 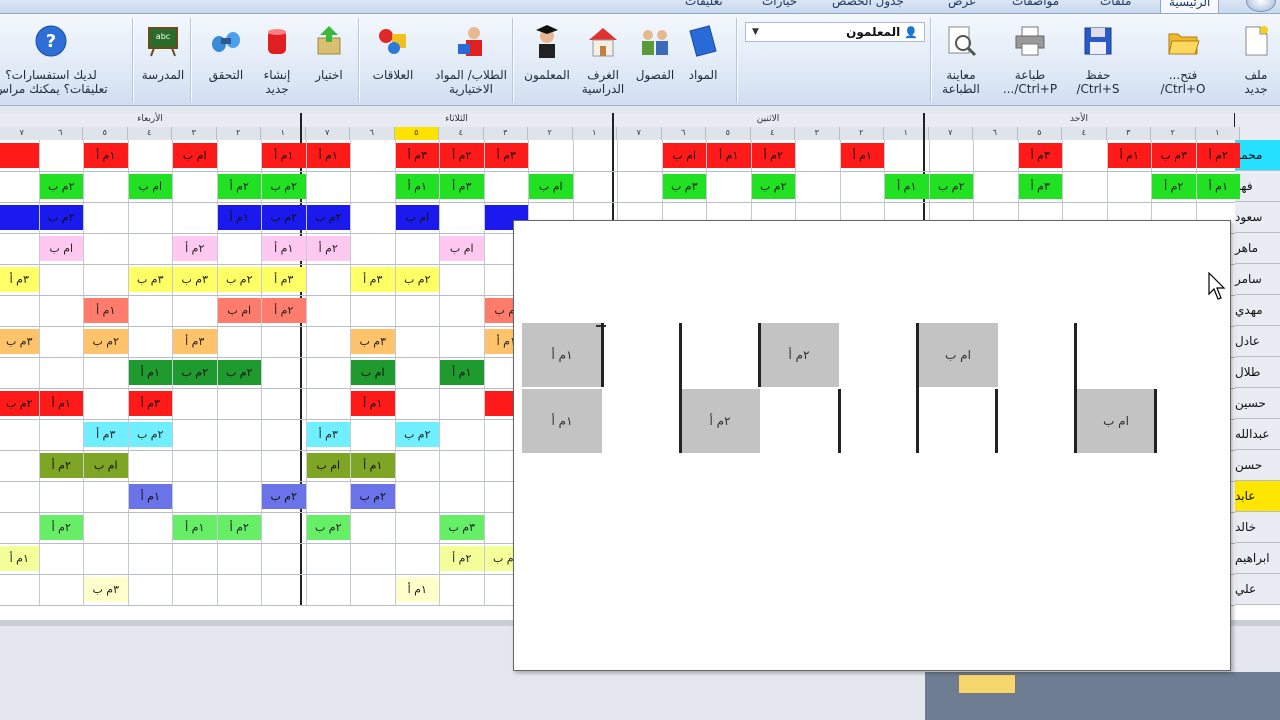 What do you see at coordinates (962, 4) in the screenshot?
I see `ribbon-tab: عرض` at bounding box center [962, 4].